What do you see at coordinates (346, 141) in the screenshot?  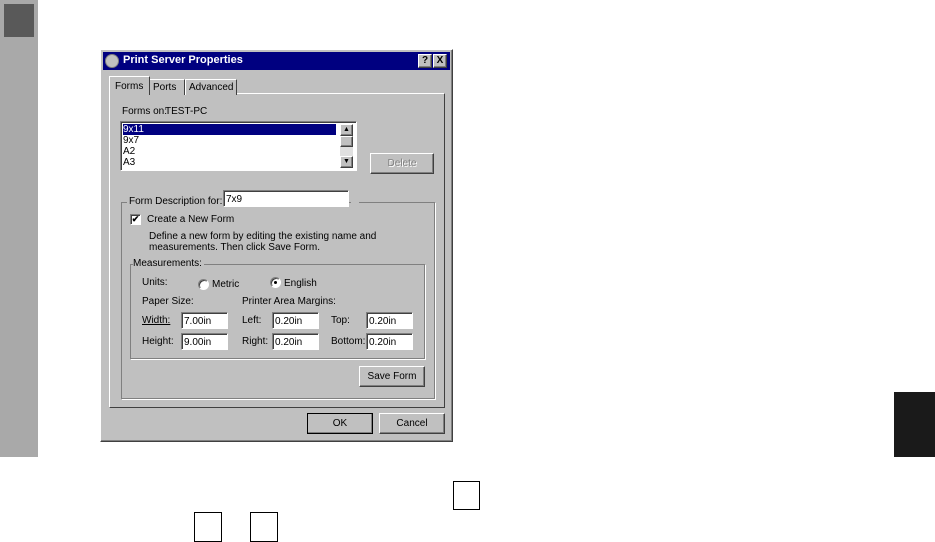 I see `scroll-thumb` at bounding box center [346, 141].